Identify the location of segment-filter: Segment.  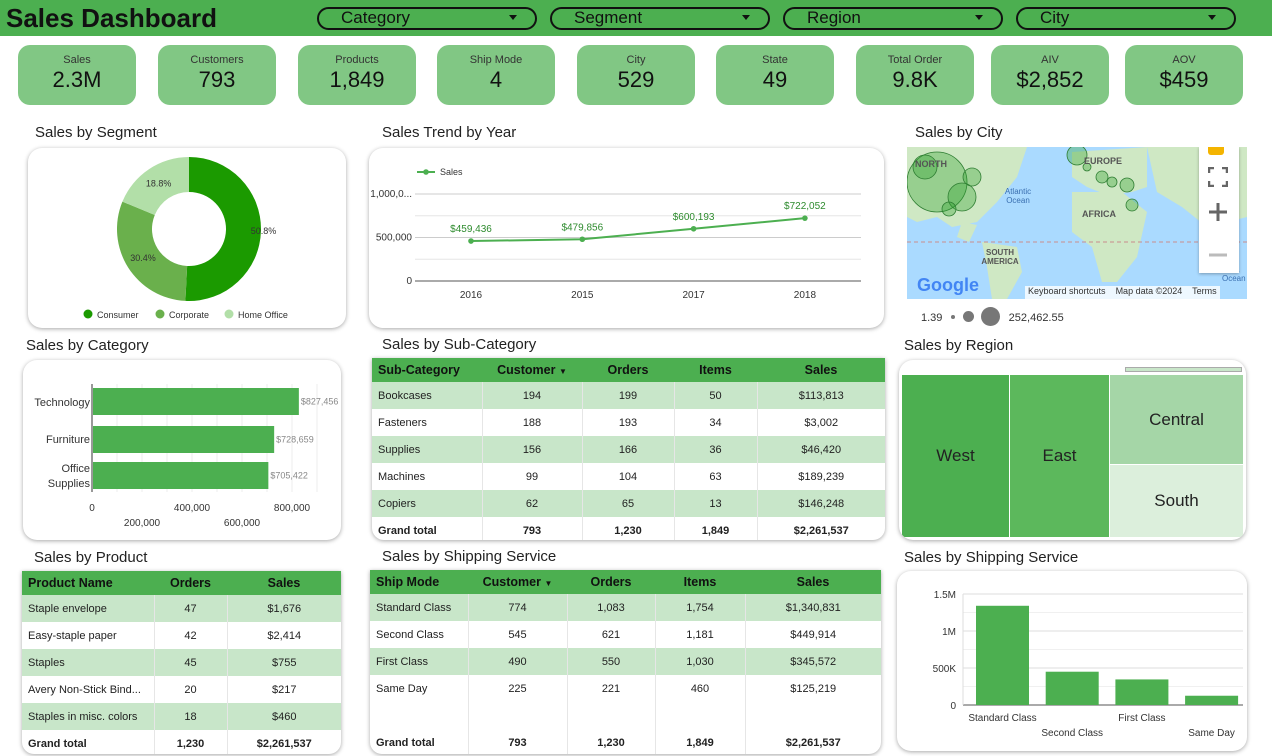
(660, 18).